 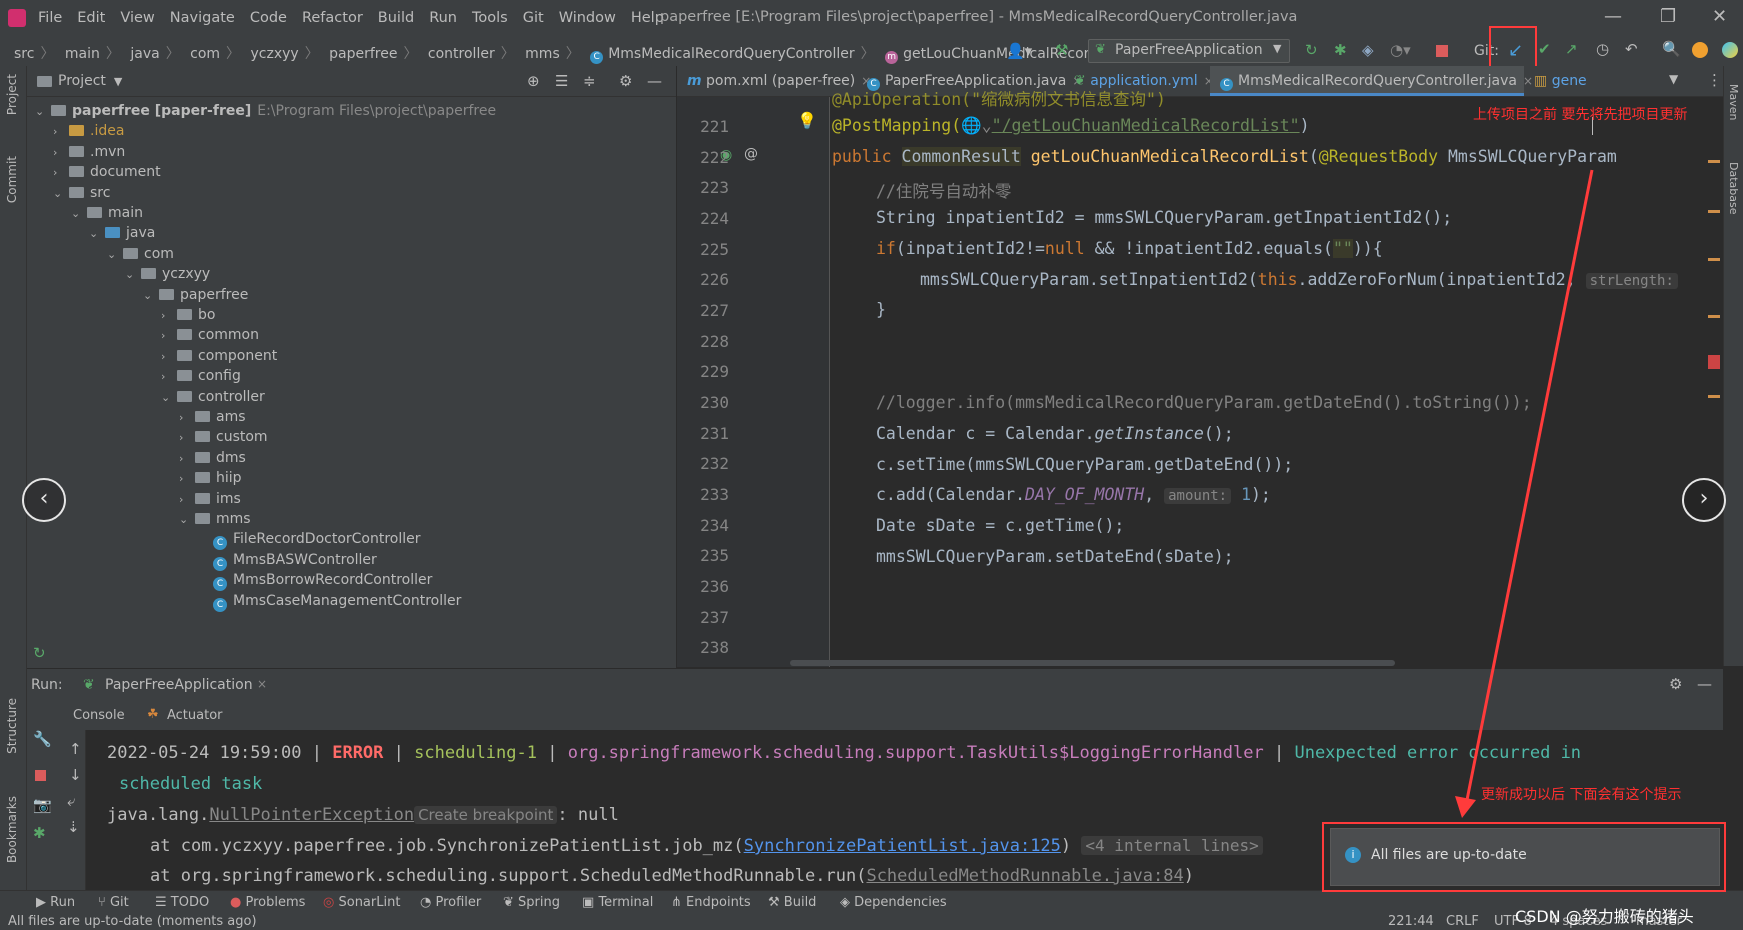 What do you see at coordinates (1704, 500) in the screenshot?
I see `next-slide-button: ›` at bounding box center [1704, 500].